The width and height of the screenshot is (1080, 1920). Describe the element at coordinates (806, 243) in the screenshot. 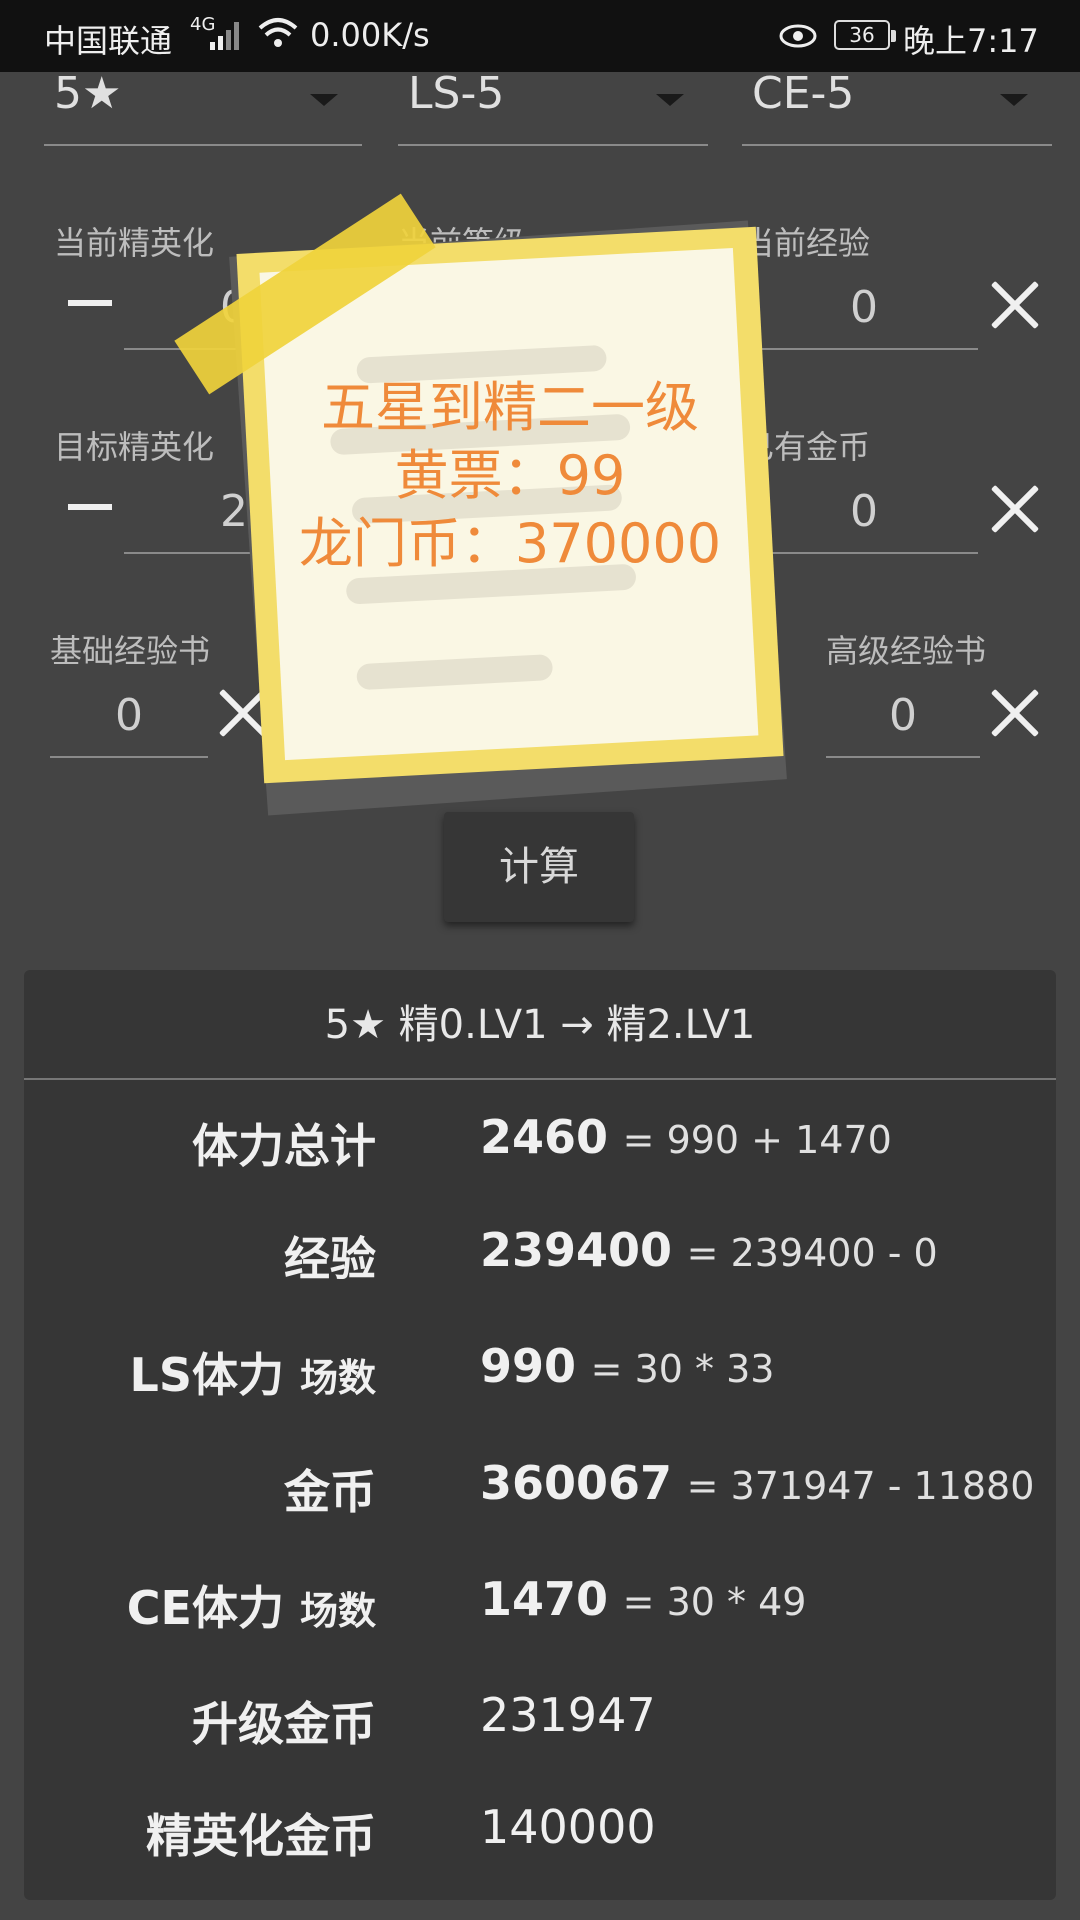

I see `current-exp-label: 当前经验` at that location.